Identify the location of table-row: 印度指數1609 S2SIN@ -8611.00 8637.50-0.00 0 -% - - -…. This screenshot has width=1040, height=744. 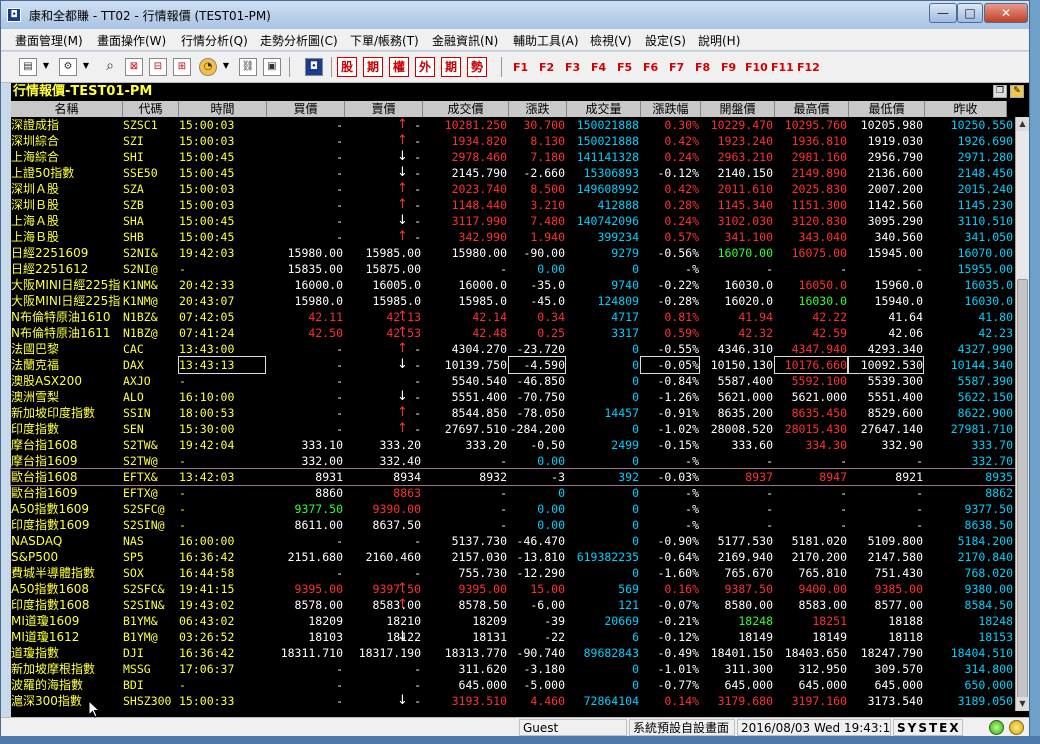
(513, 525).